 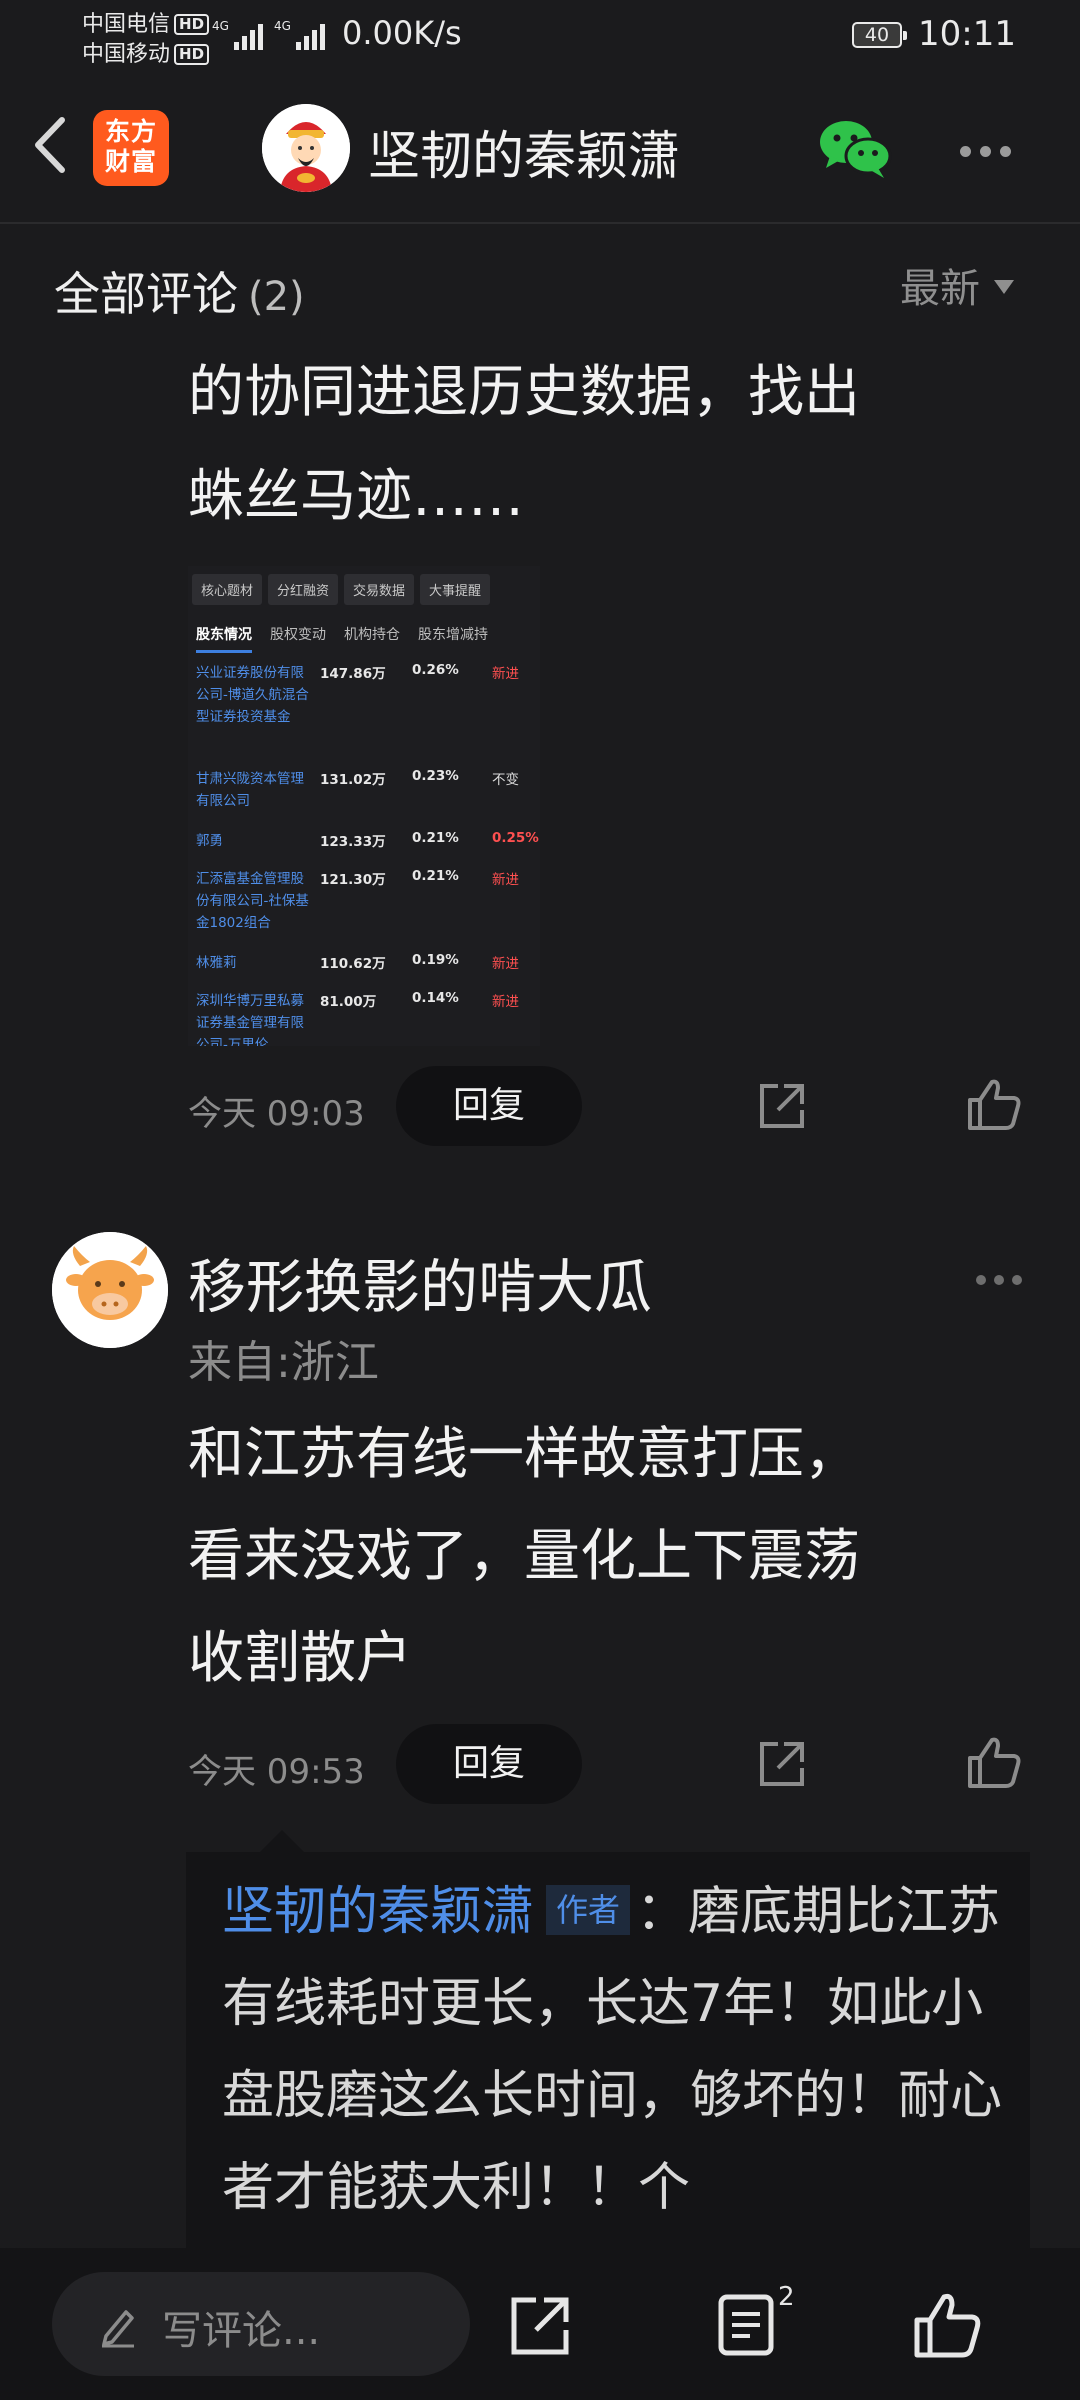 What do you see at coordinates (1003, 1279) in the screenshot?
I see `comment-more-icon` at bounding box center [1003, 1279].